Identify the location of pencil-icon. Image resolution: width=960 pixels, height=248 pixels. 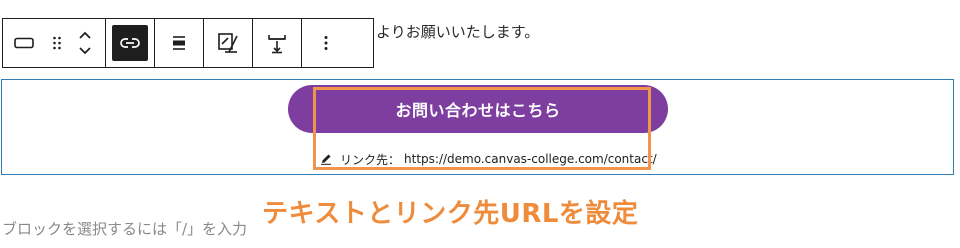
(326, 159).